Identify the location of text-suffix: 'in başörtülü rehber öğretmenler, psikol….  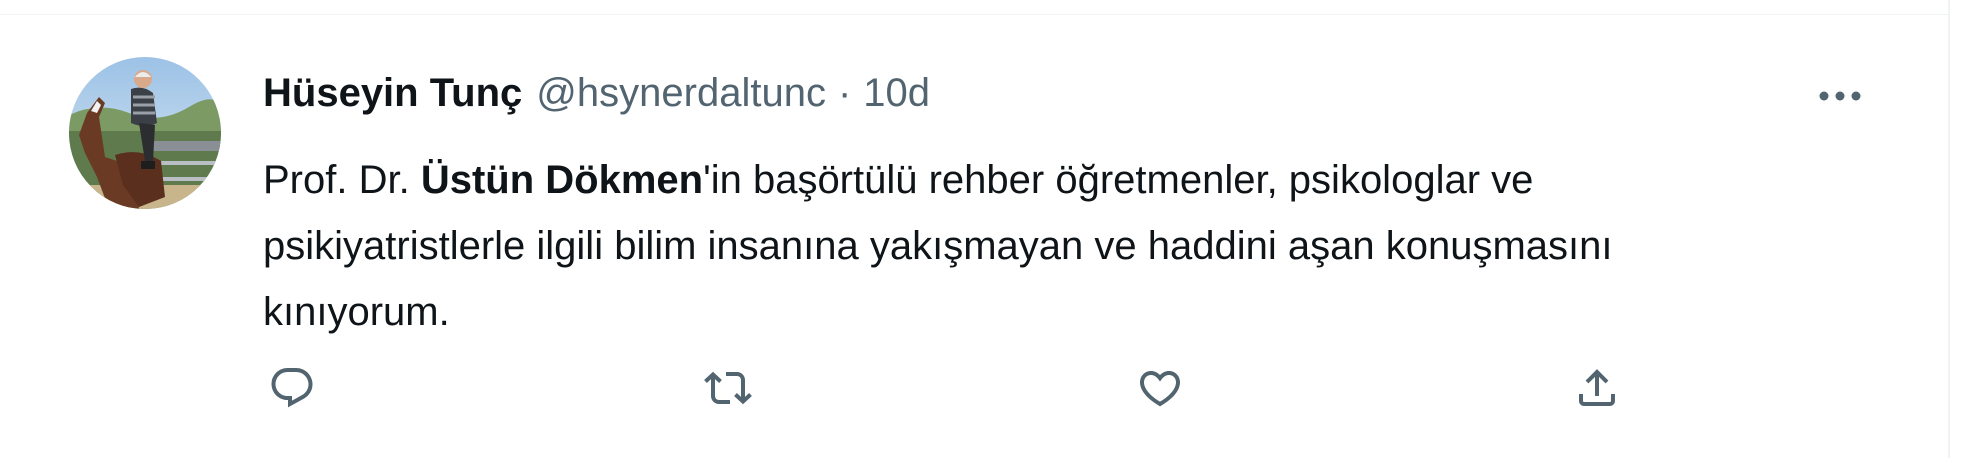
(1118, 180).